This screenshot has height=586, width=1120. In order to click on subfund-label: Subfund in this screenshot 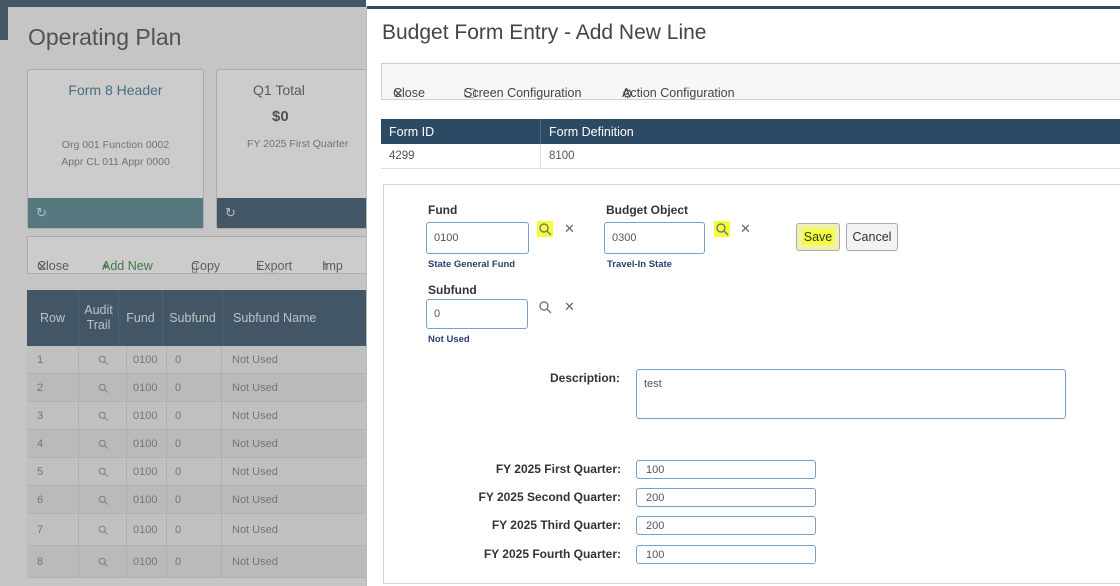, I will do `click(452, 290)`.